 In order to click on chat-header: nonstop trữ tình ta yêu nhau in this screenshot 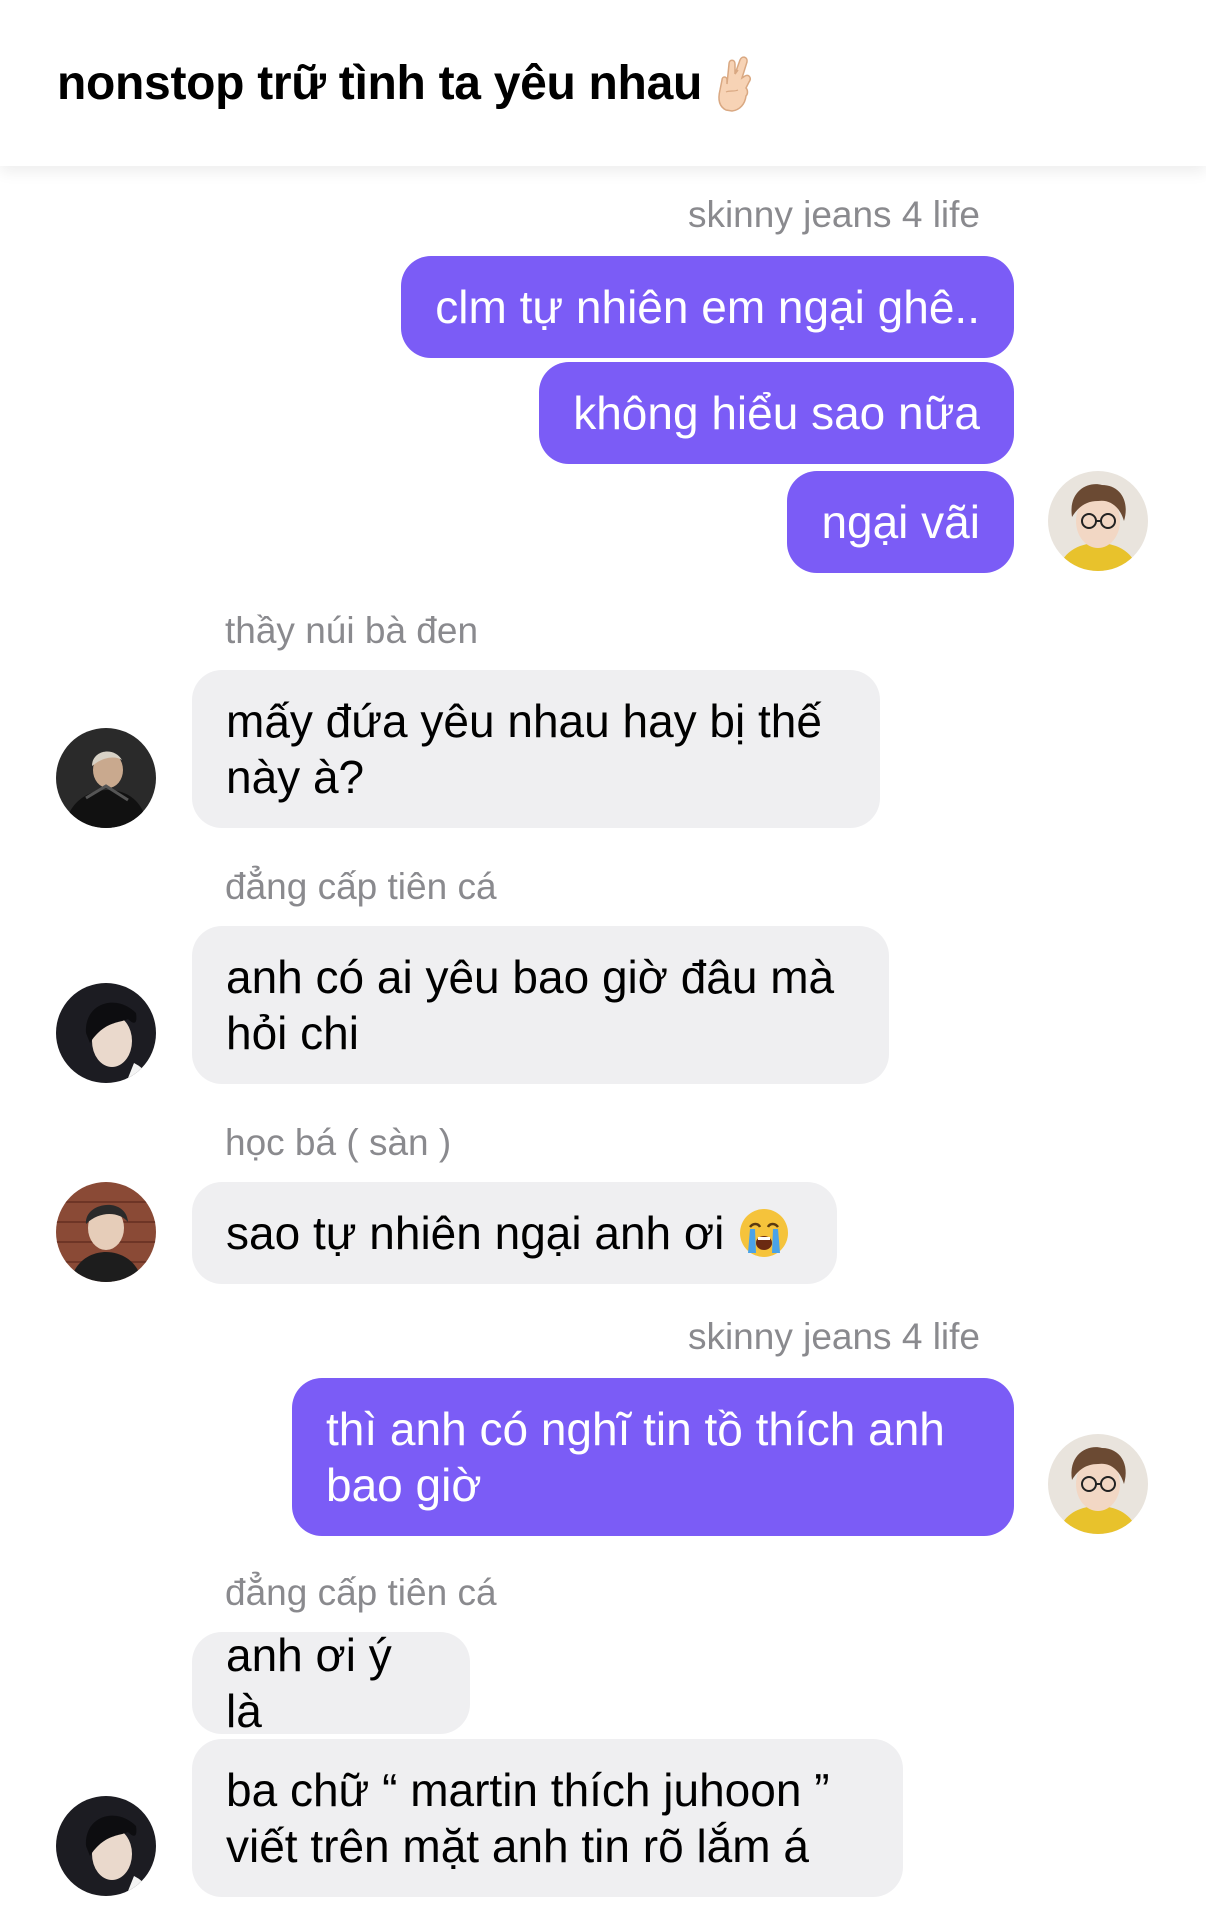, I will do `click(603, 83)`.